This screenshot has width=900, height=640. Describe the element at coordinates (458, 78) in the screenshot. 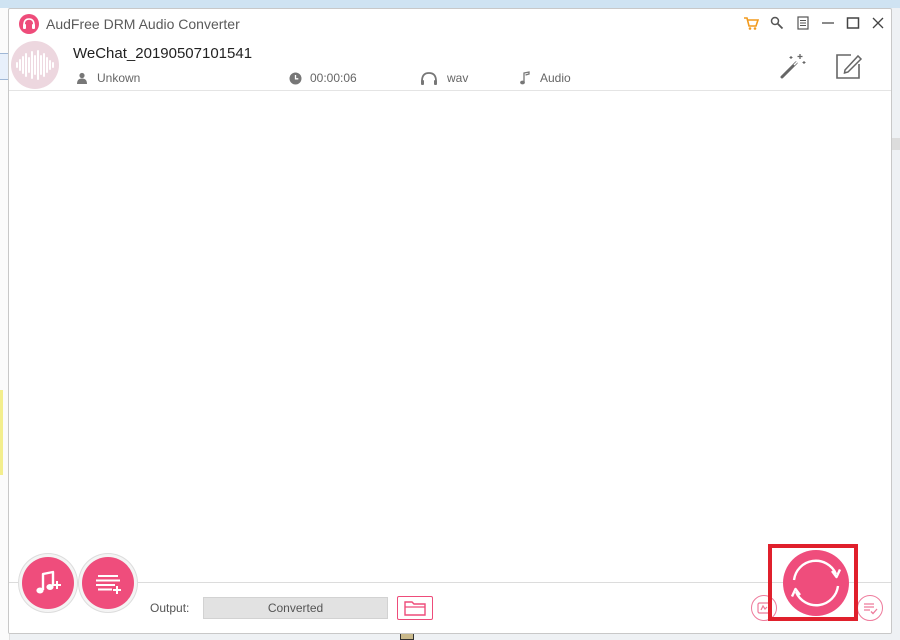

I see `format-value: wav` at that location.